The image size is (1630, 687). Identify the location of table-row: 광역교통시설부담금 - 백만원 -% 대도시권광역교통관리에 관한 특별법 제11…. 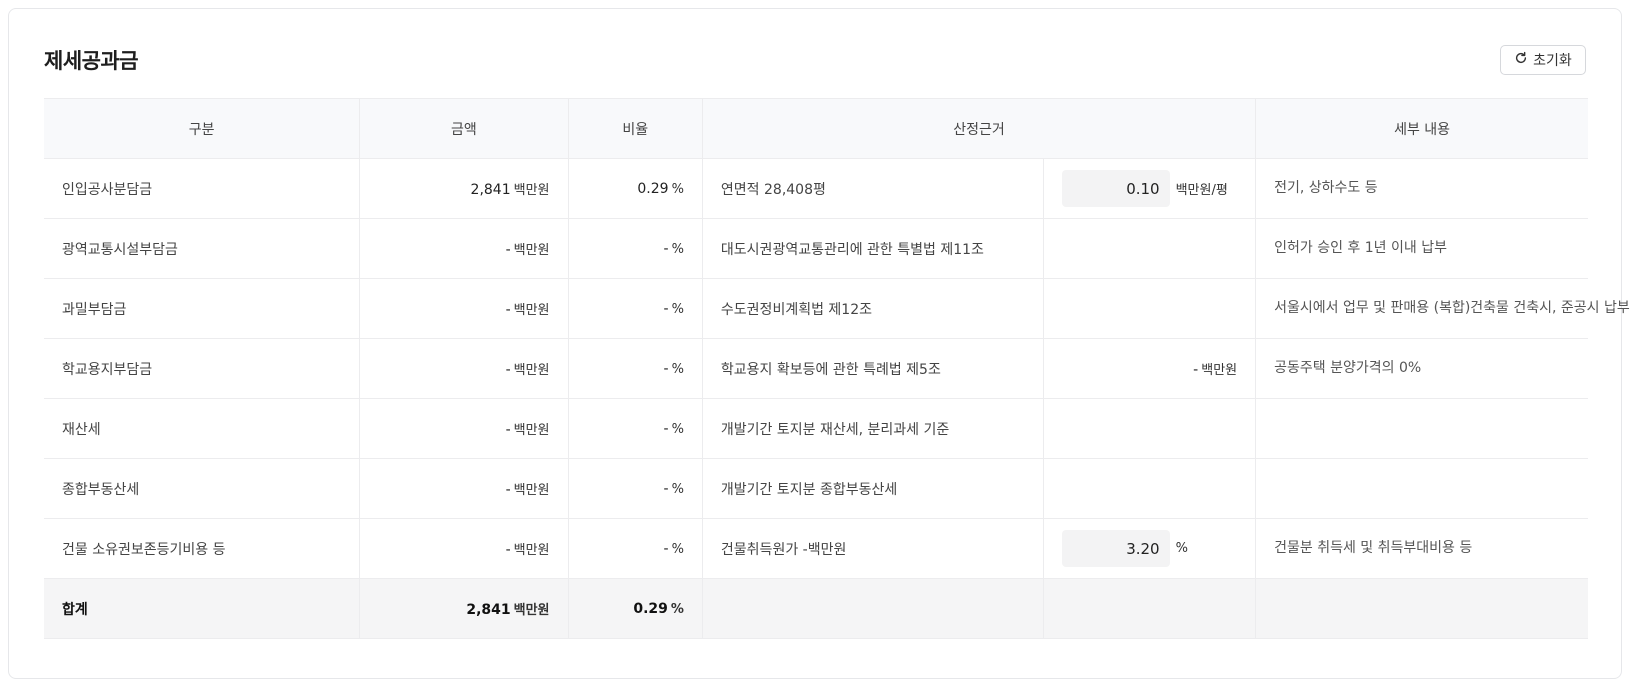
(816, 248).